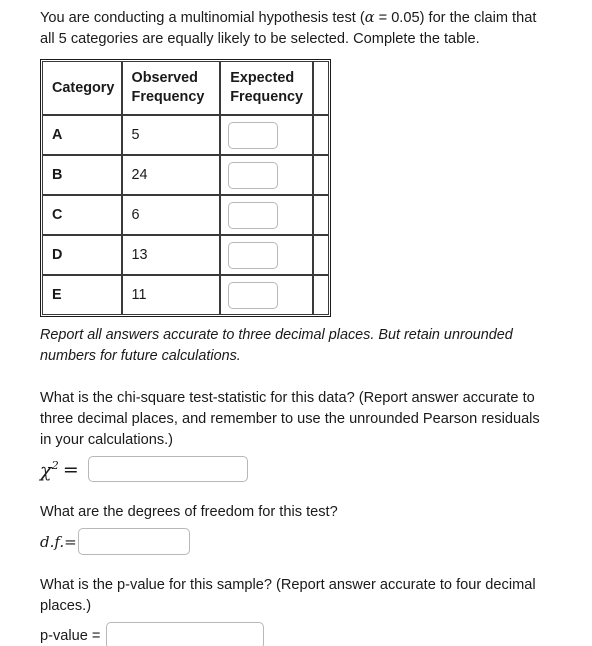  I want to click on table-row: C 6, so click(185, 215).